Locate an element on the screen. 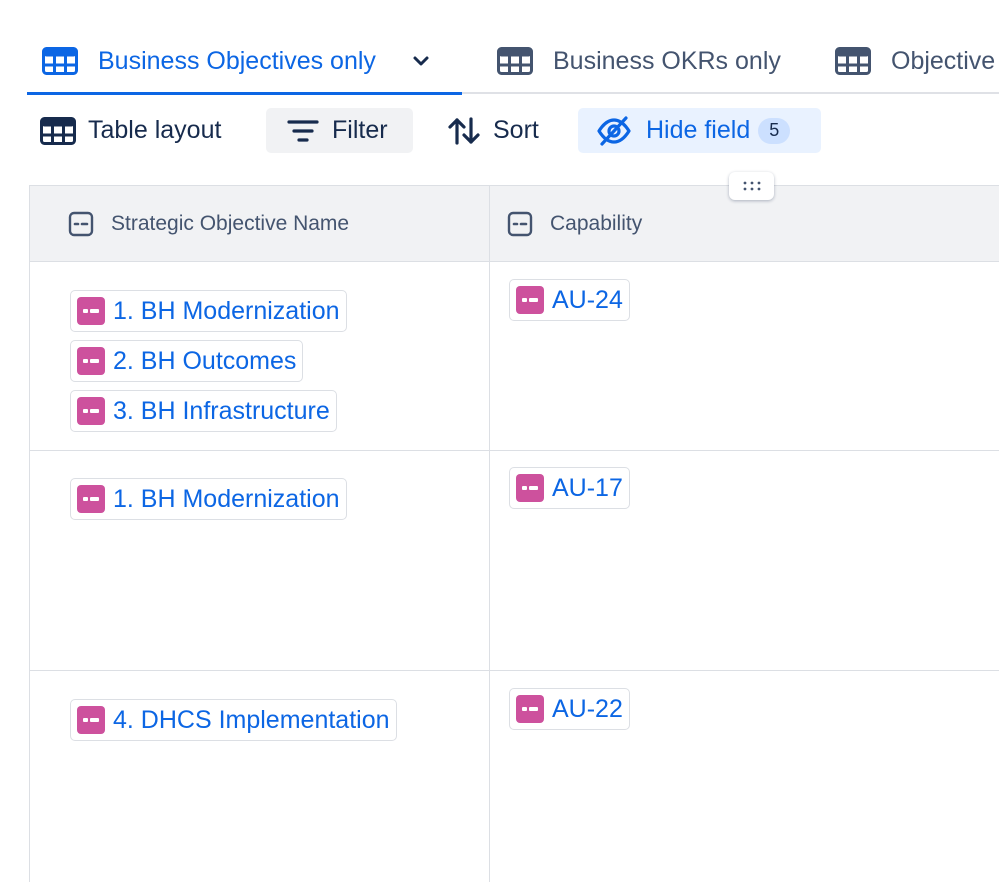 This screenshot has height=882, width=999. capability-label: AU-22 is located at coordinates (587, 708).